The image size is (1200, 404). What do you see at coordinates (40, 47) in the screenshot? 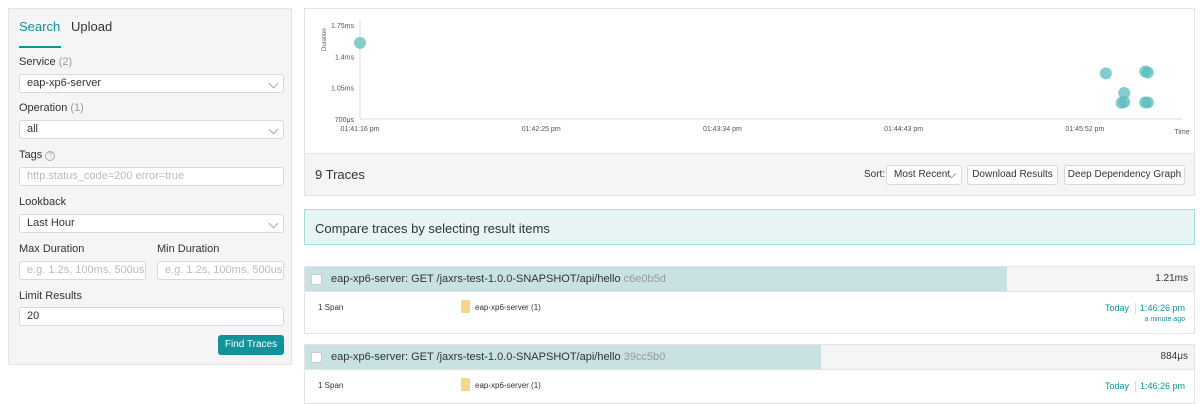
I see `active-tab-indicator` at bounding box center [40, 47].